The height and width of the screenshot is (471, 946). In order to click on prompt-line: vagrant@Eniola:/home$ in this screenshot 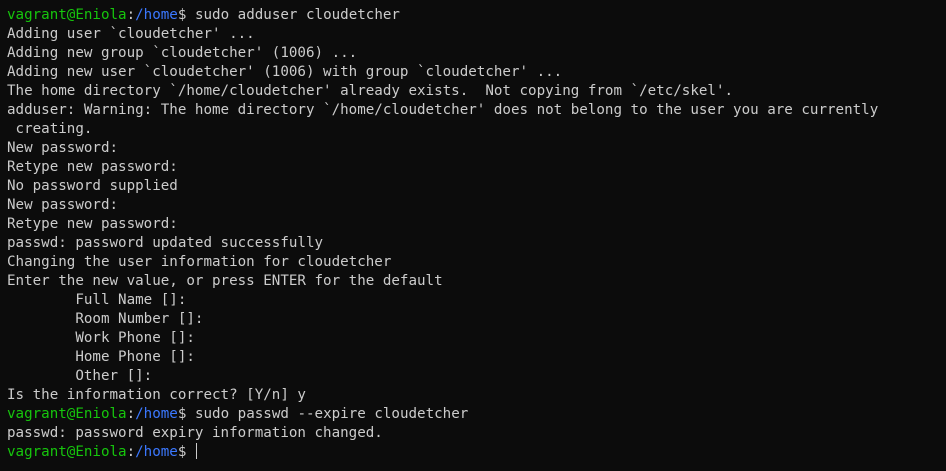, I will do `click(476, 452)`.